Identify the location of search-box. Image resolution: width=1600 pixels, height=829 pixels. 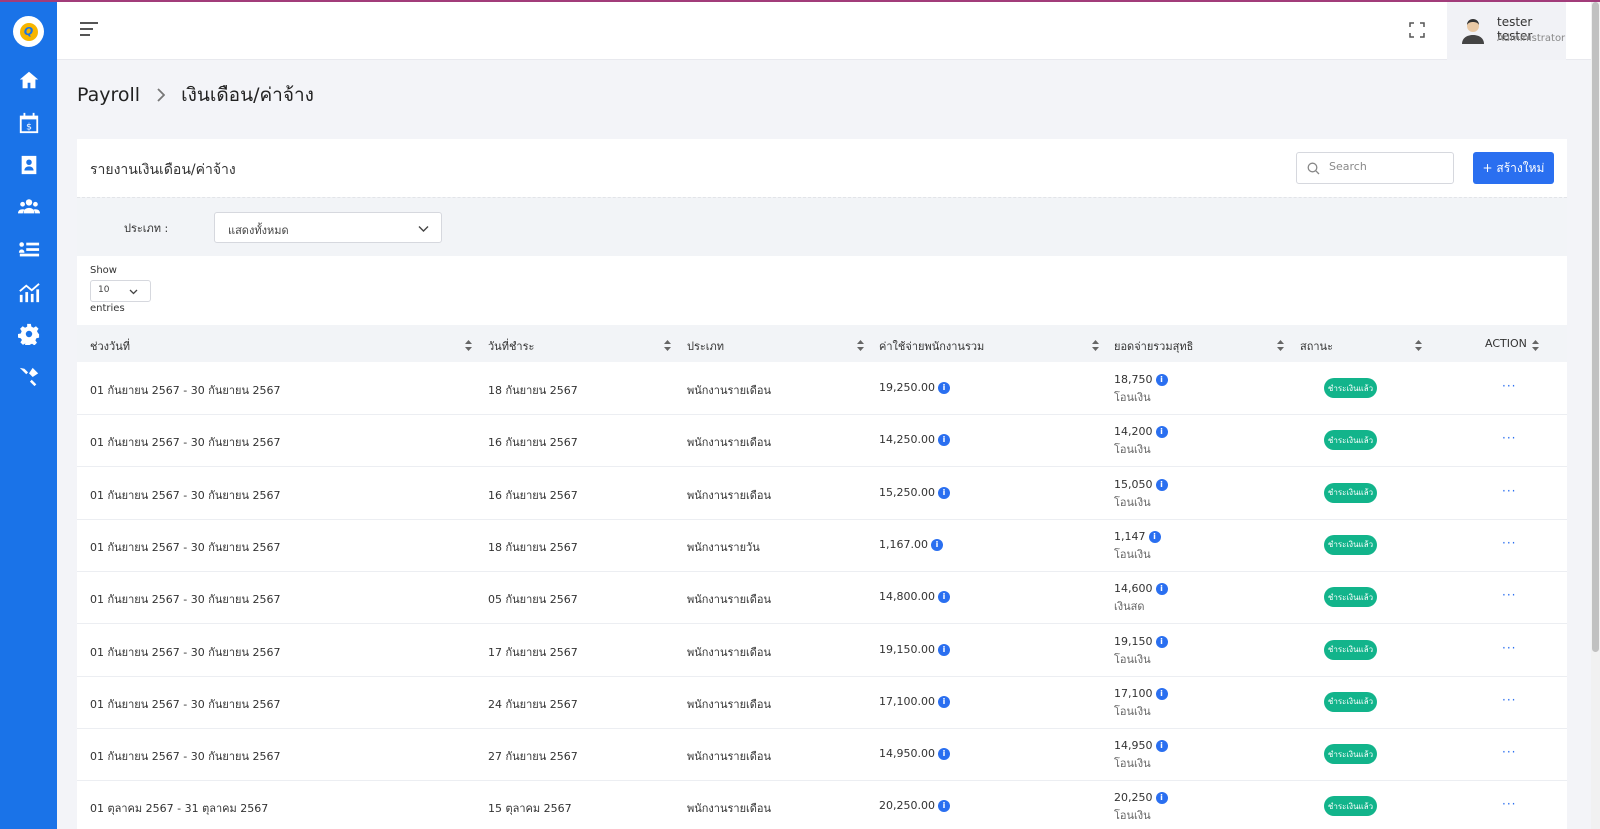
(1375, 168).